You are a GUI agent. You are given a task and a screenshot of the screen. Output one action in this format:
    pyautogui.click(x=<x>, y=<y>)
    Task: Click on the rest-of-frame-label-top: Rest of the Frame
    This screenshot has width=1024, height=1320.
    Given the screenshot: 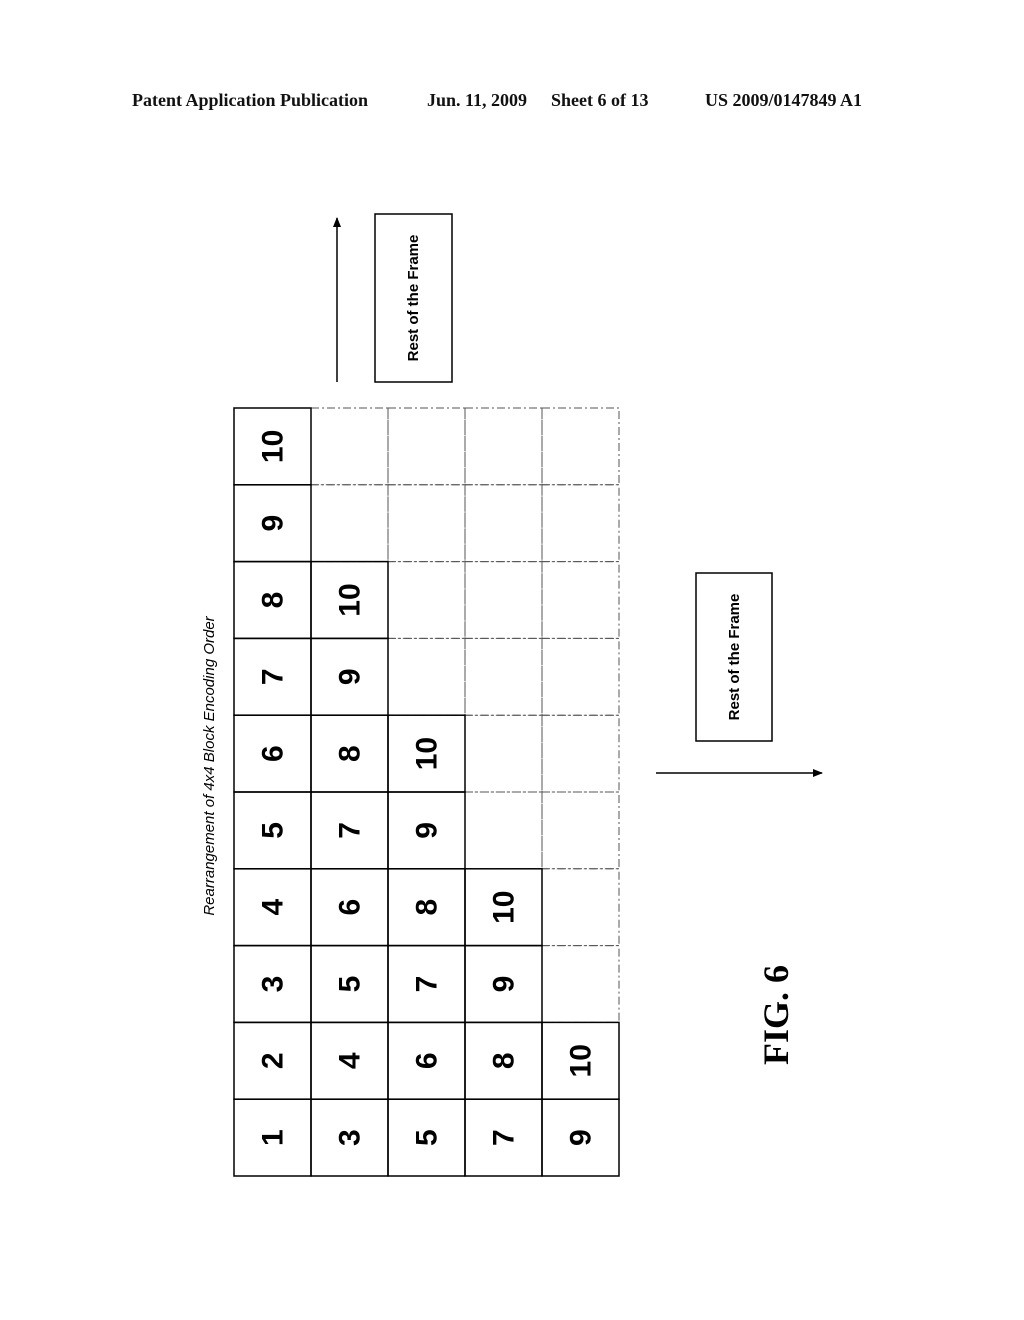 What is the action you would take?
    pyautogui.click(x=413, y=298)
    